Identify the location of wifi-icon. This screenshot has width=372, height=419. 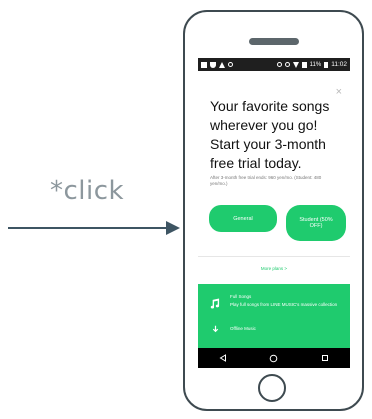
(295, 64).